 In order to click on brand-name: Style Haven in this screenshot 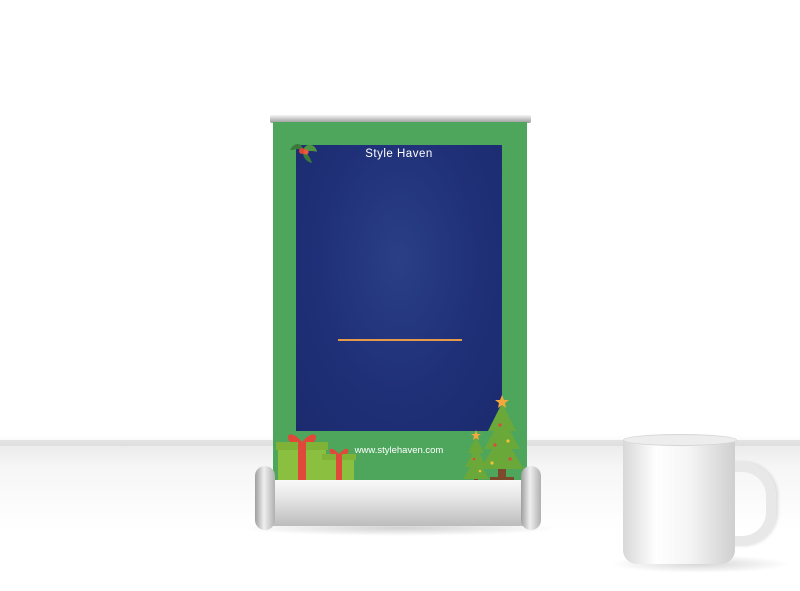, I will do `click(399, 154)`.